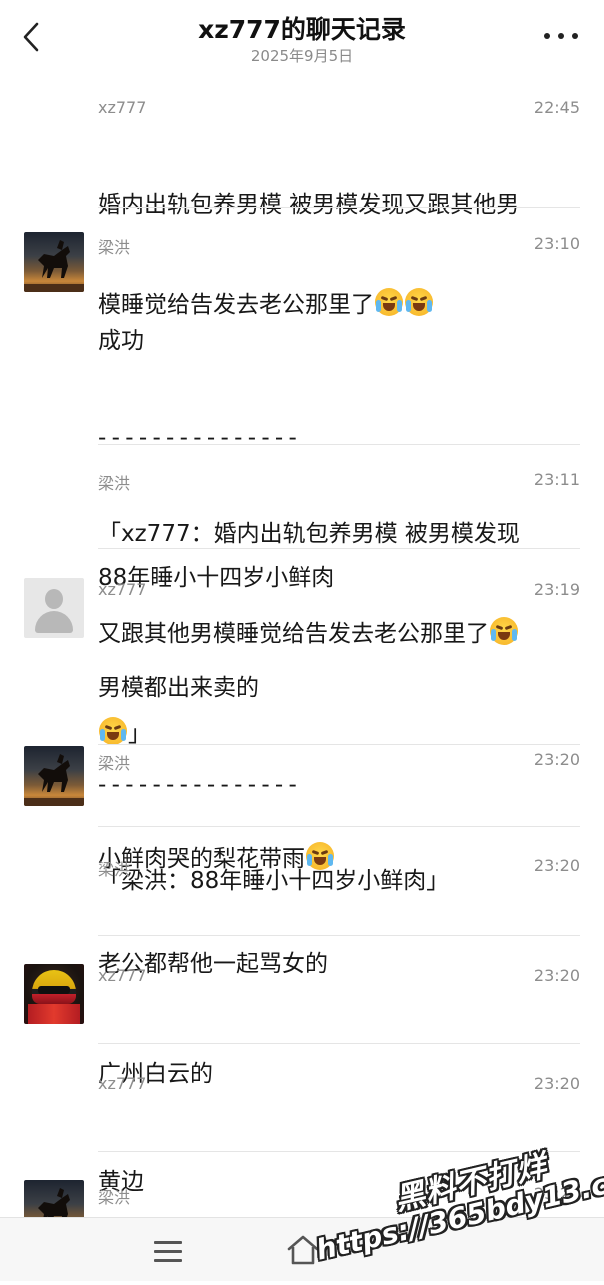 The image size is (604, 1285). I want to click on avatar-racer, so click(54, 994).